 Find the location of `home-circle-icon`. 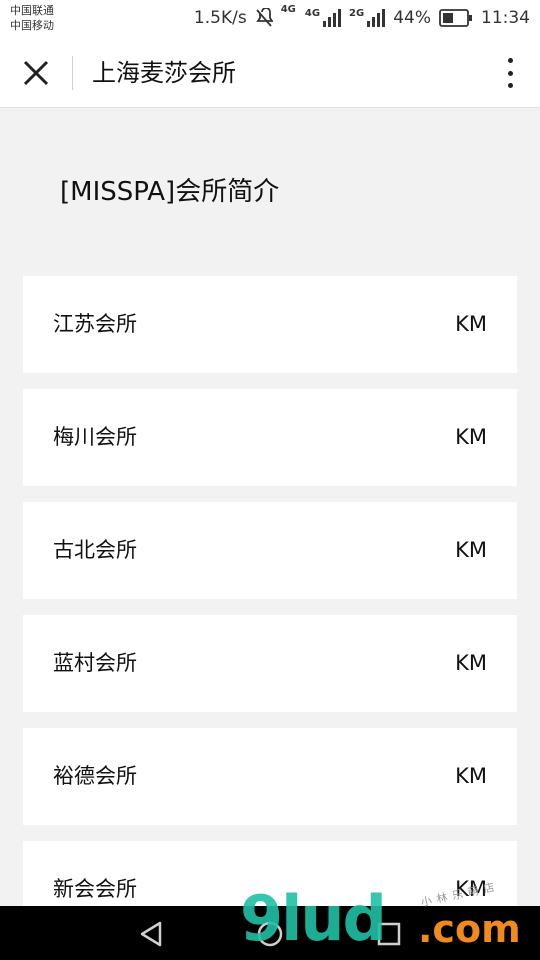

home-circle-icon is located at coordinates (270, 934).